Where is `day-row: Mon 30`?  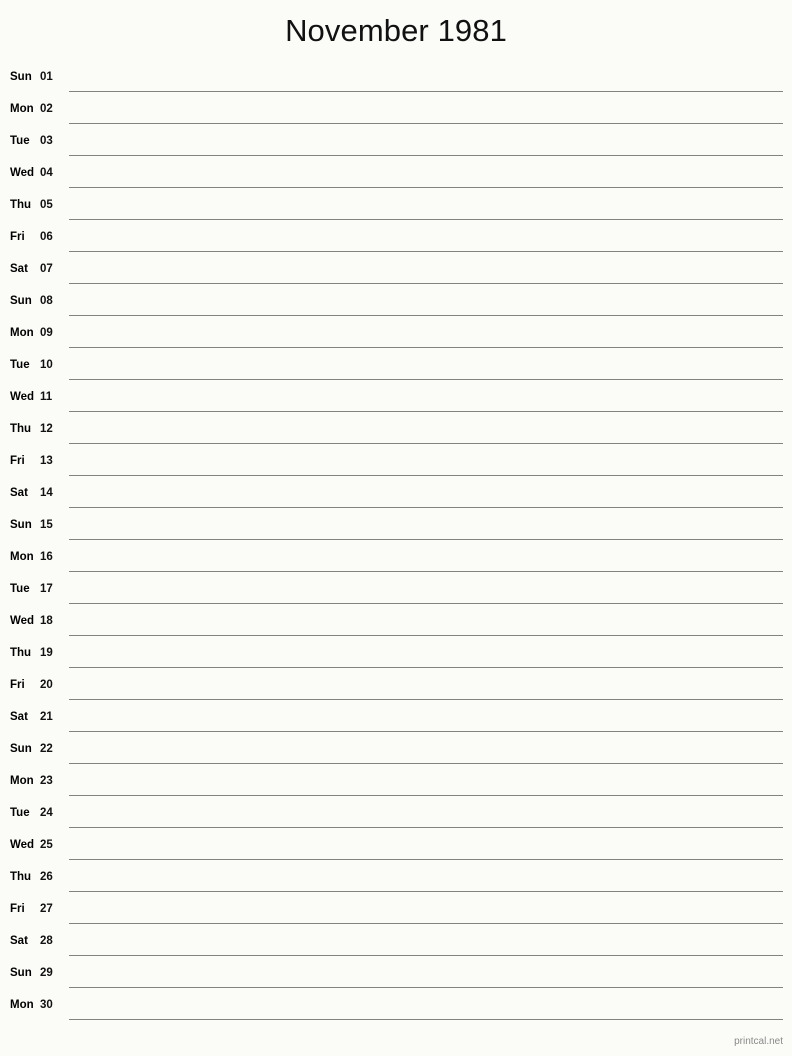 day-row: Mon 30 is located at coordinates (396, 1004).